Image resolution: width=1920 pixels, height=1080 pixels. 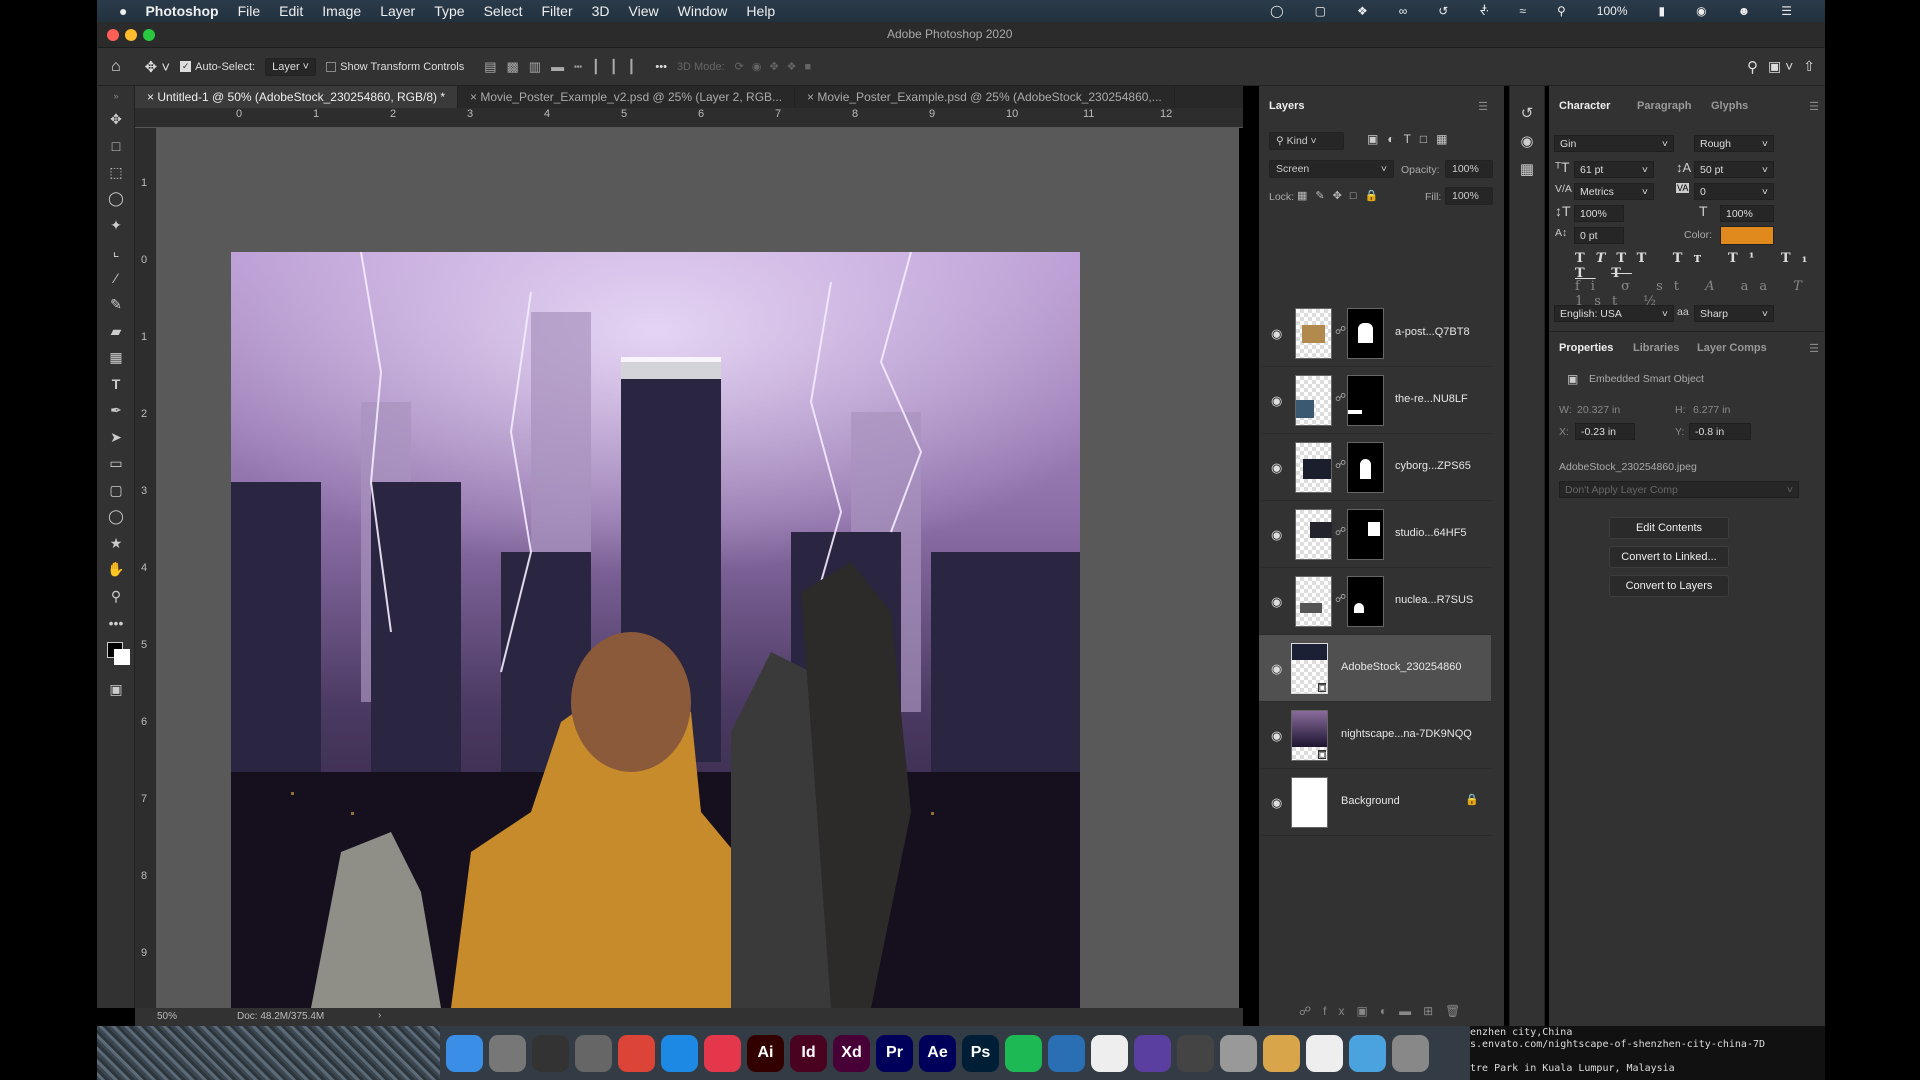 I want to click on tab-paragraph: Paragraph, so click(x=1664, y=107).